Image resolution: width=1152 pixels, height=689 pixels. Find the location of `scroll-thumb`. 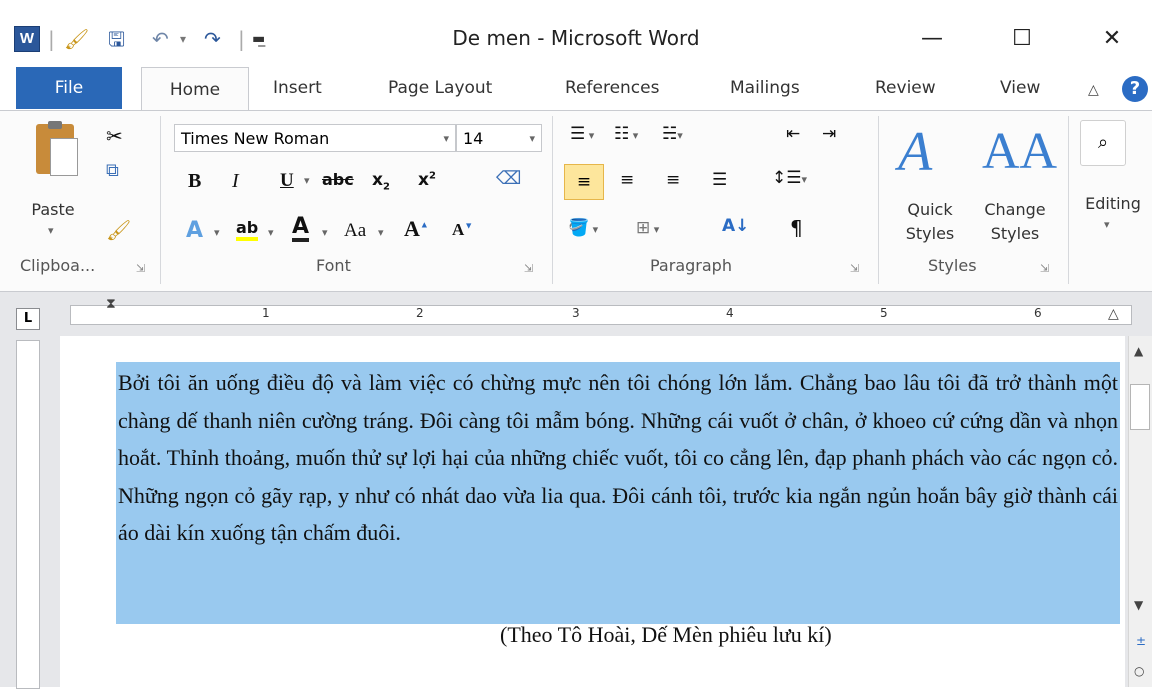

scroll-thumb is located at coordinates (1140, 407).